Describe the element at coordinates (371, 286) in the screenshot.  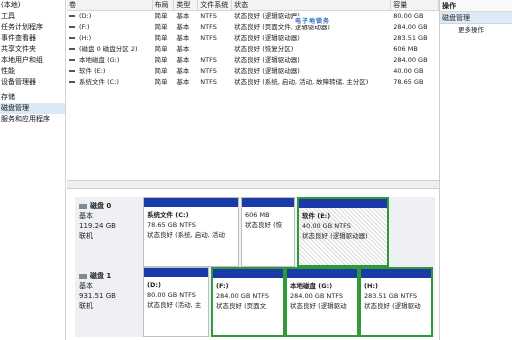
I see `partition-title: (H:)` at that location.